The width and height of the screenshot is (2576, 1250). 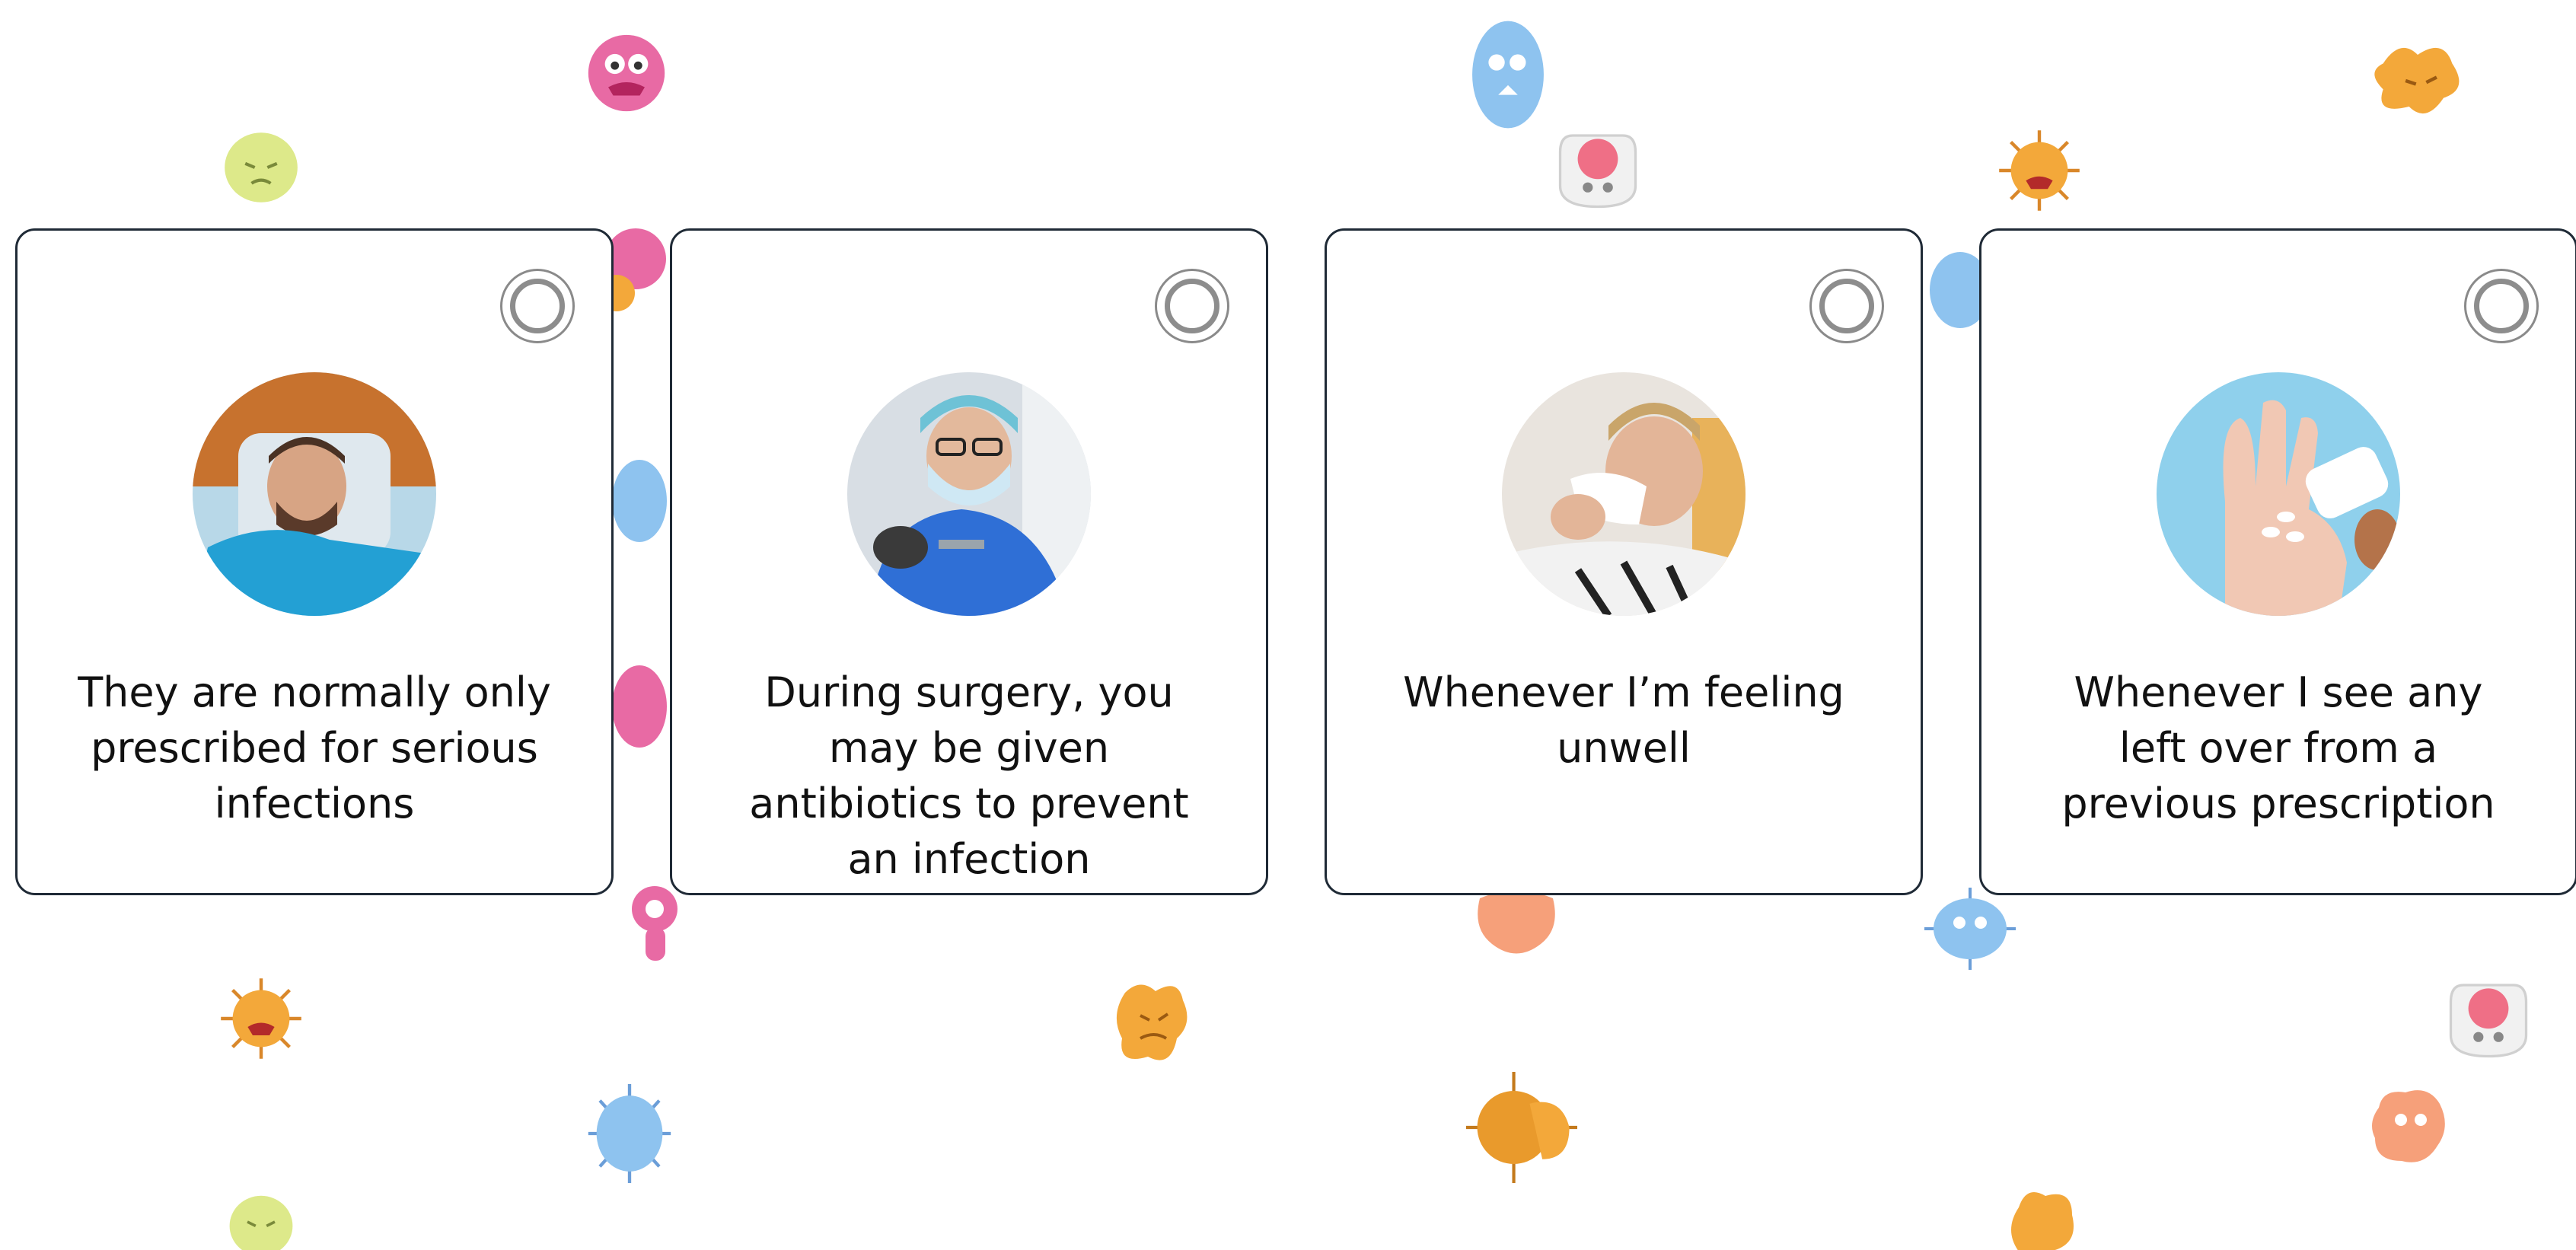 I want to click on answer-text-3: Whenever I’m feeling unwell, so click(x=1623, y=720).